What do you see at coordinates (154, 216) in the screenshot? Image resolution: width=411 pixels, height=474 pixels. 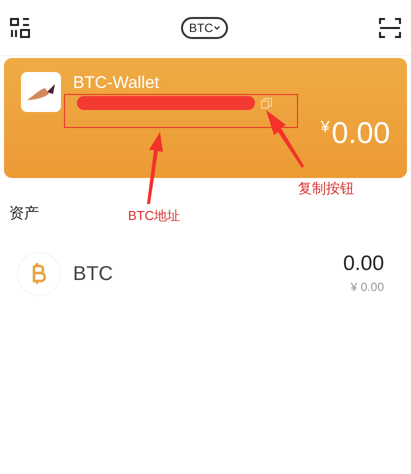 I see `annotation-label: BTC地址` at bounding box center [154, 216].